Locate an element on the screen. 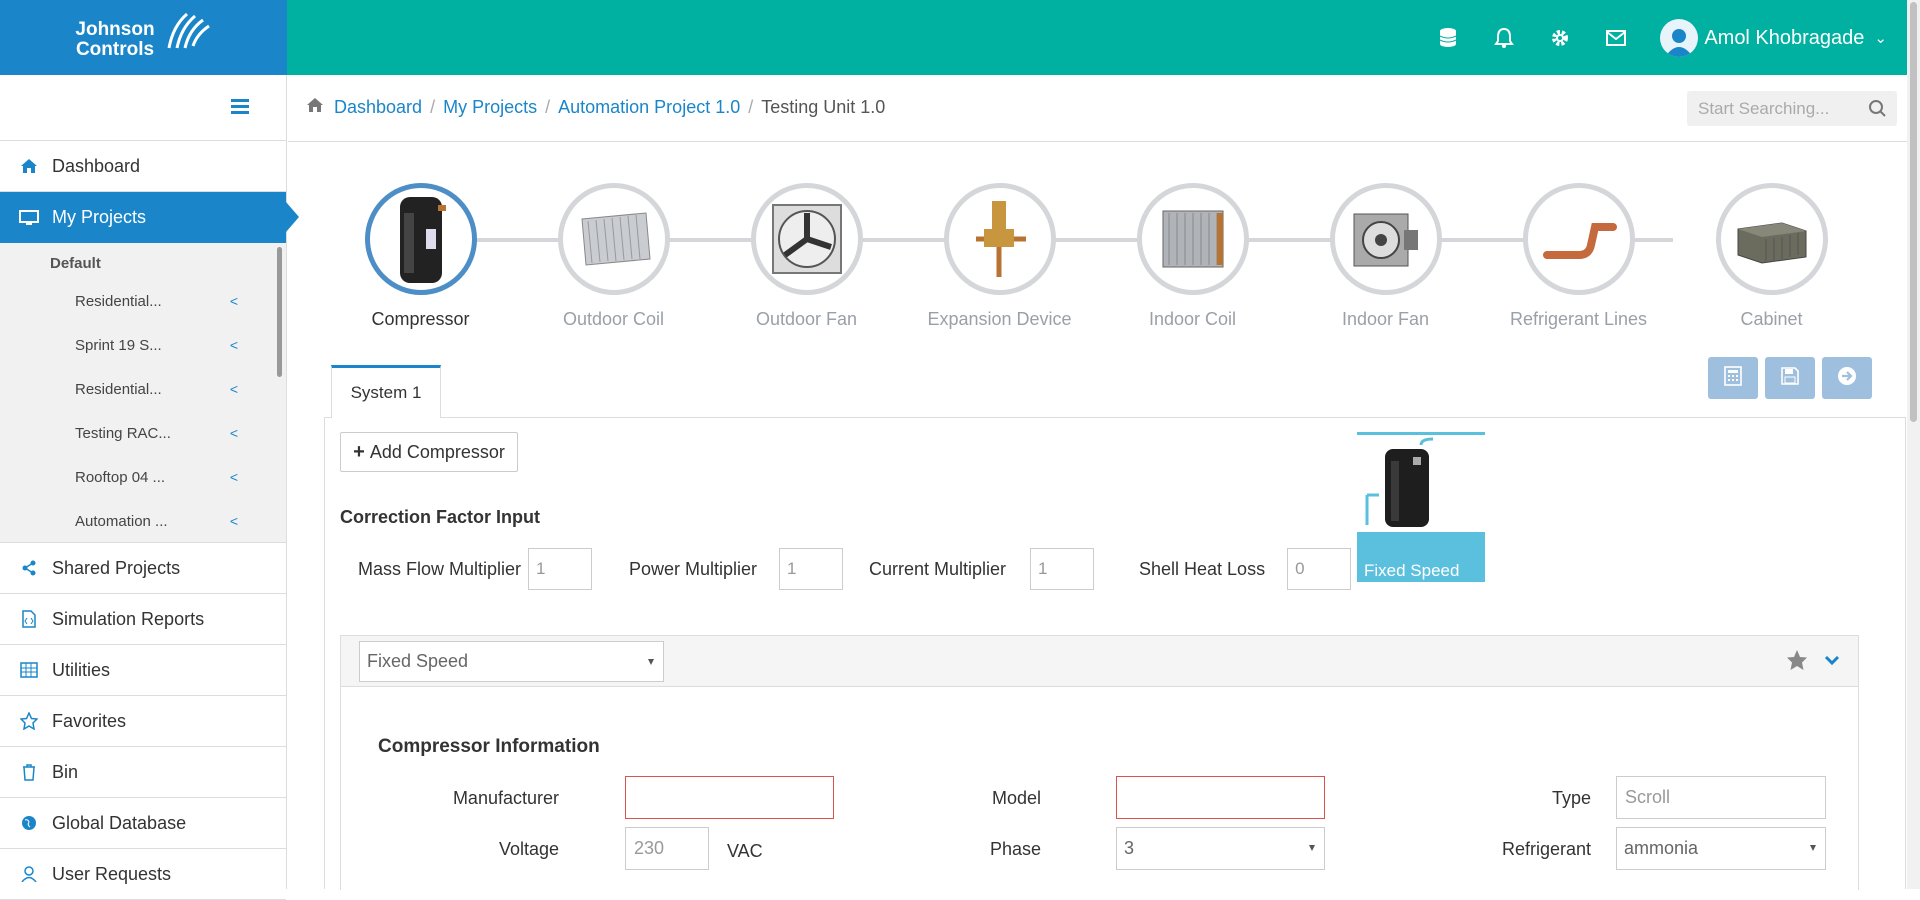 This screenshot has height=900, width=1920. compressor-thumbnail is located at coordinates (1399, 482).